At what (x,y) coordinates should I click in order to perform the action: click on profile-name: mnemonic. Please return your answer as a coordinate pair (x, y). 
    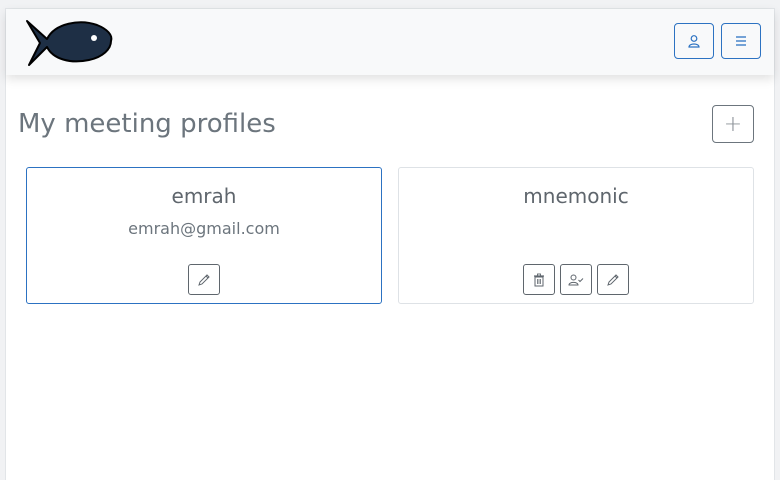
    Looking at the image, I should click on (576, 196).